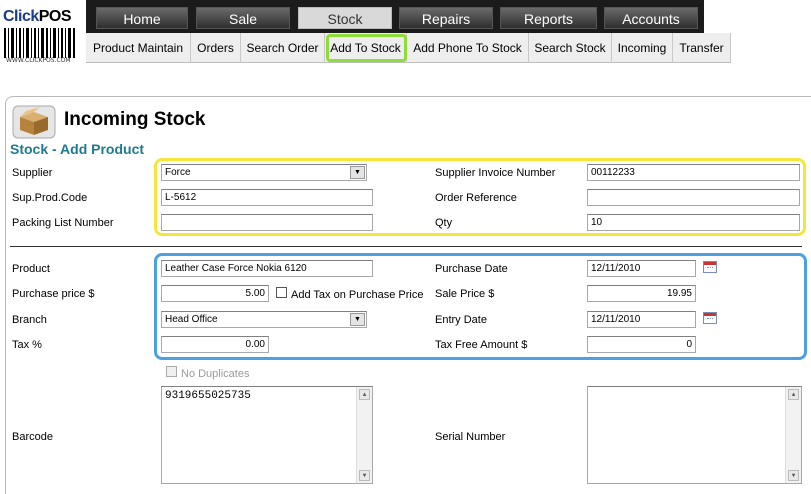  Describe the element at coordinates (53, 294) in the screenshot. I see `purchase-price-label: Purchase price $` at that location.